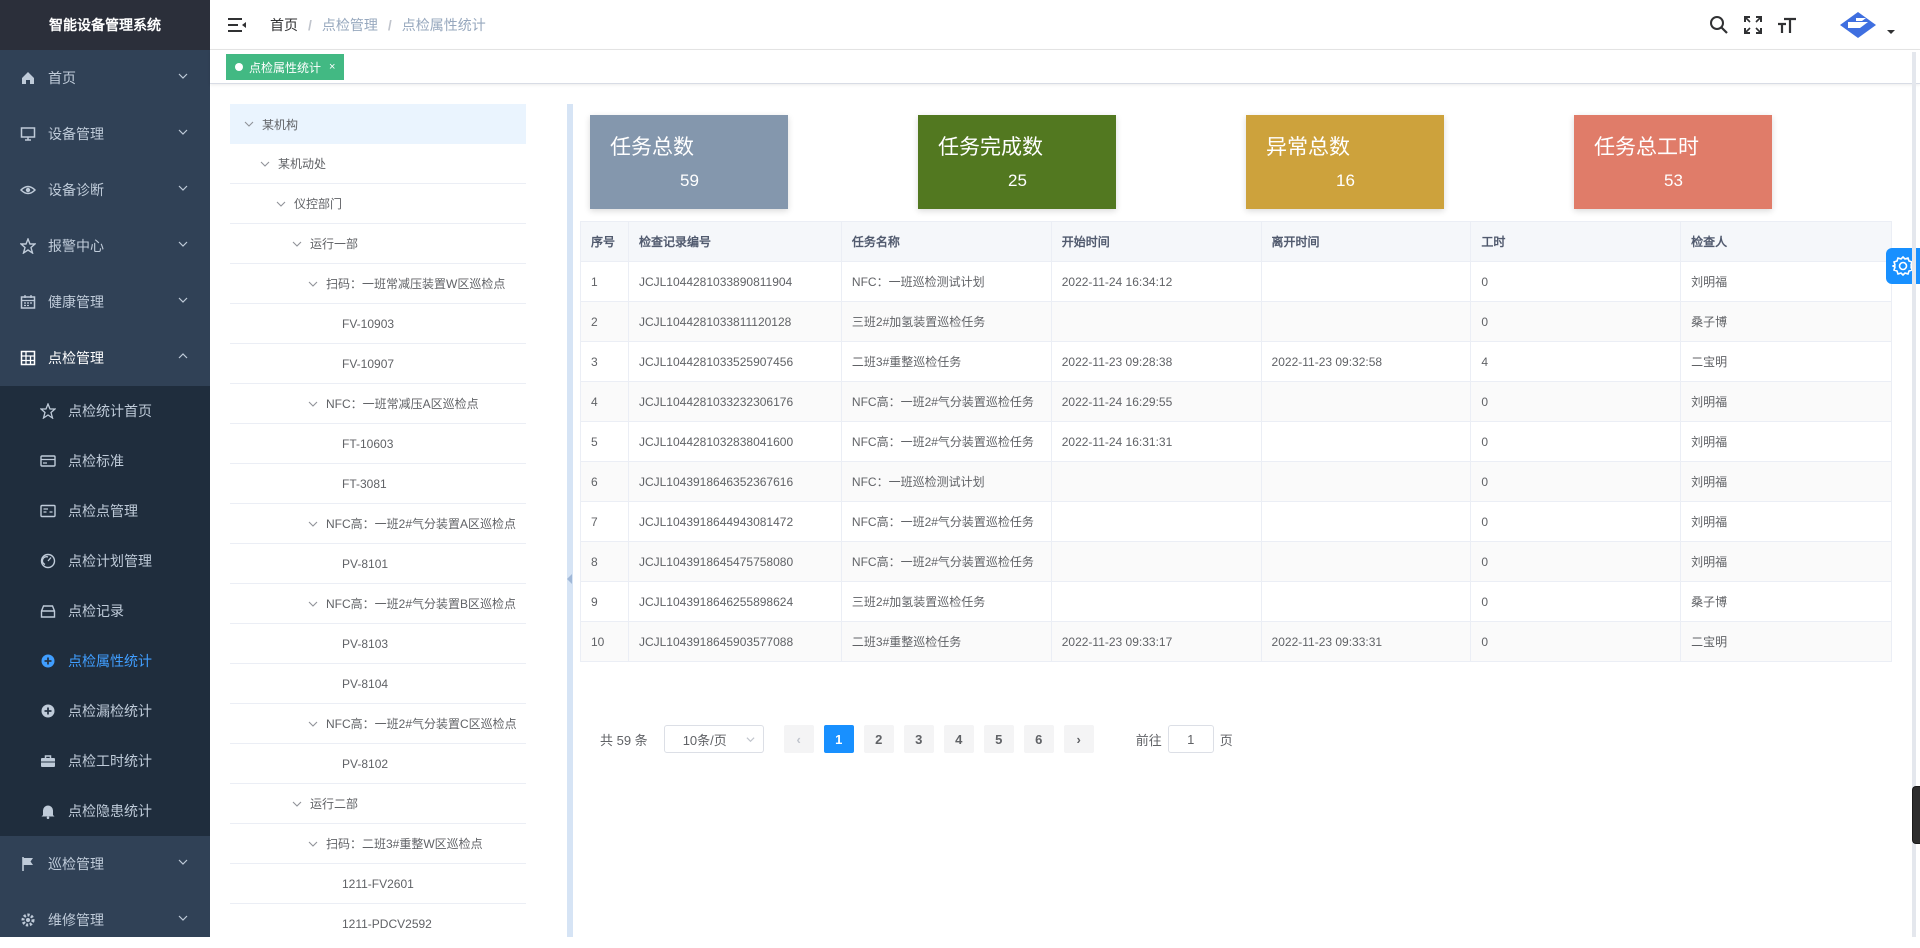 The width and height of the screenshot is (1920, 948). What do you see at coordinates (378, 204) in the screenshot?
I see `tree-node: 仪控部门` at bounding box center [378, 204].